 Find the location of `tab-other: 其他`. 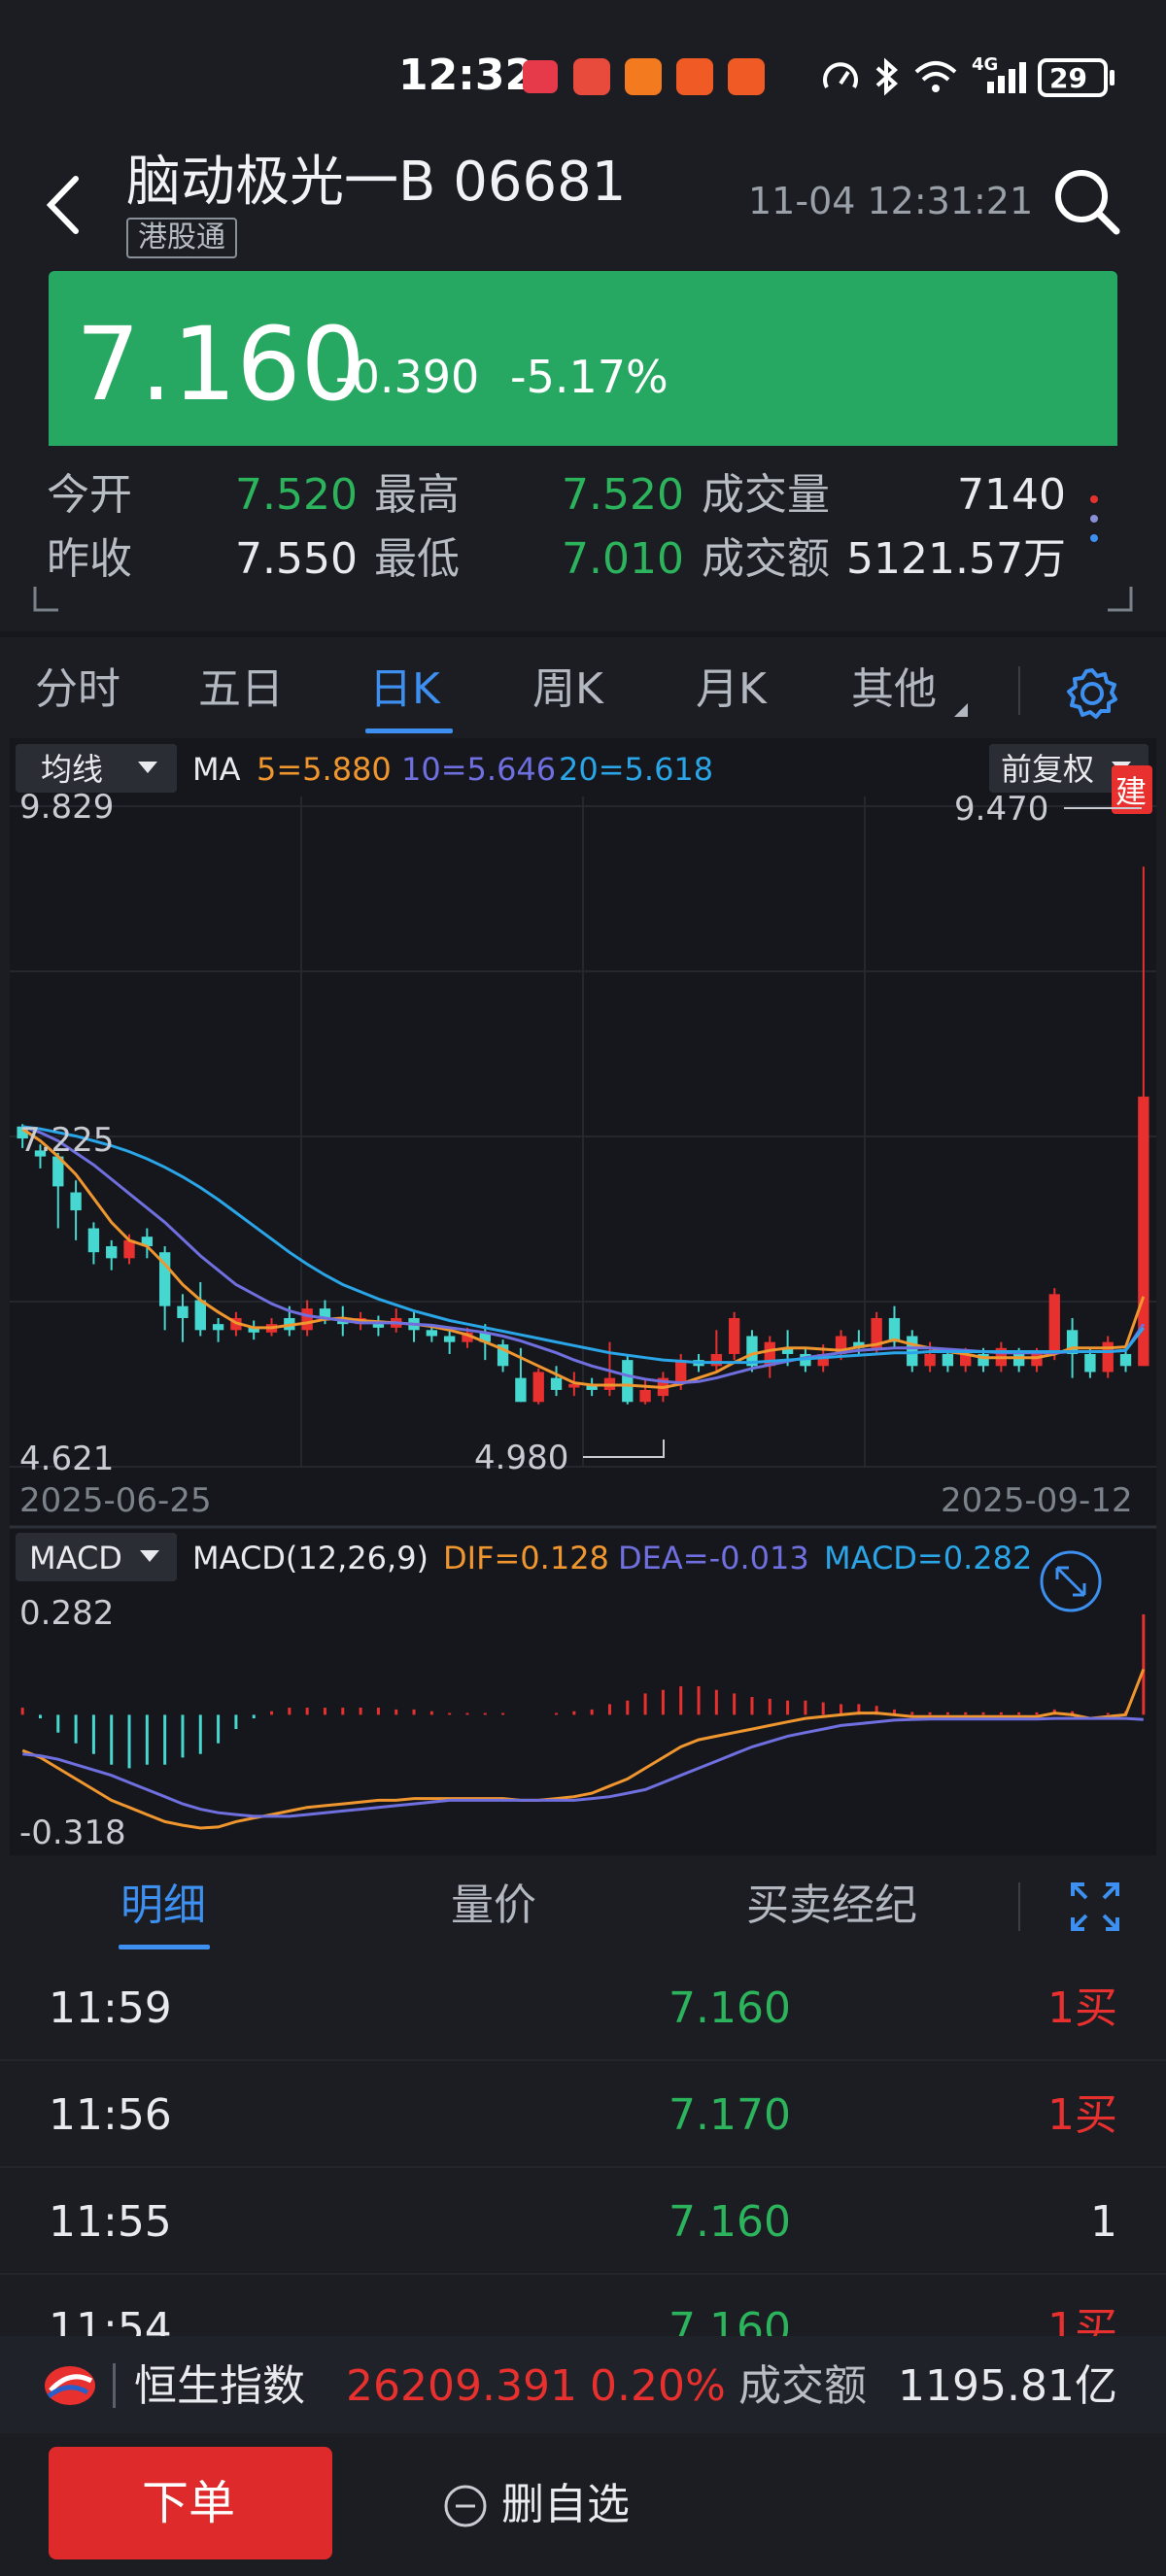

tab-other: 其他 is located at coordinates (894, 689).